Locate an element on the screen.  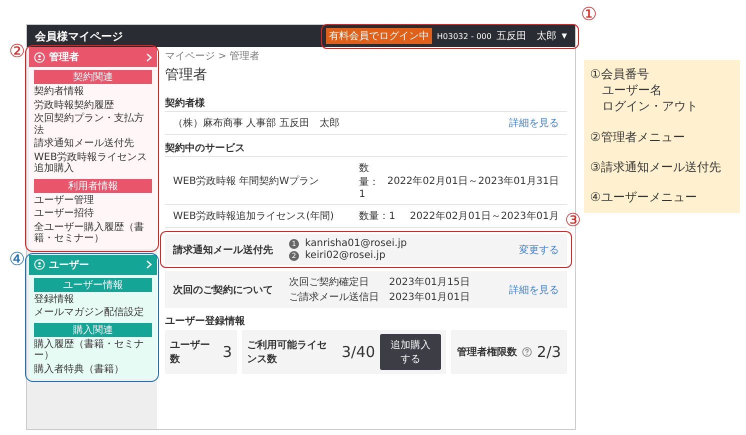
menu-group-heading: 購入関連 is located at coordinates (93, 329).